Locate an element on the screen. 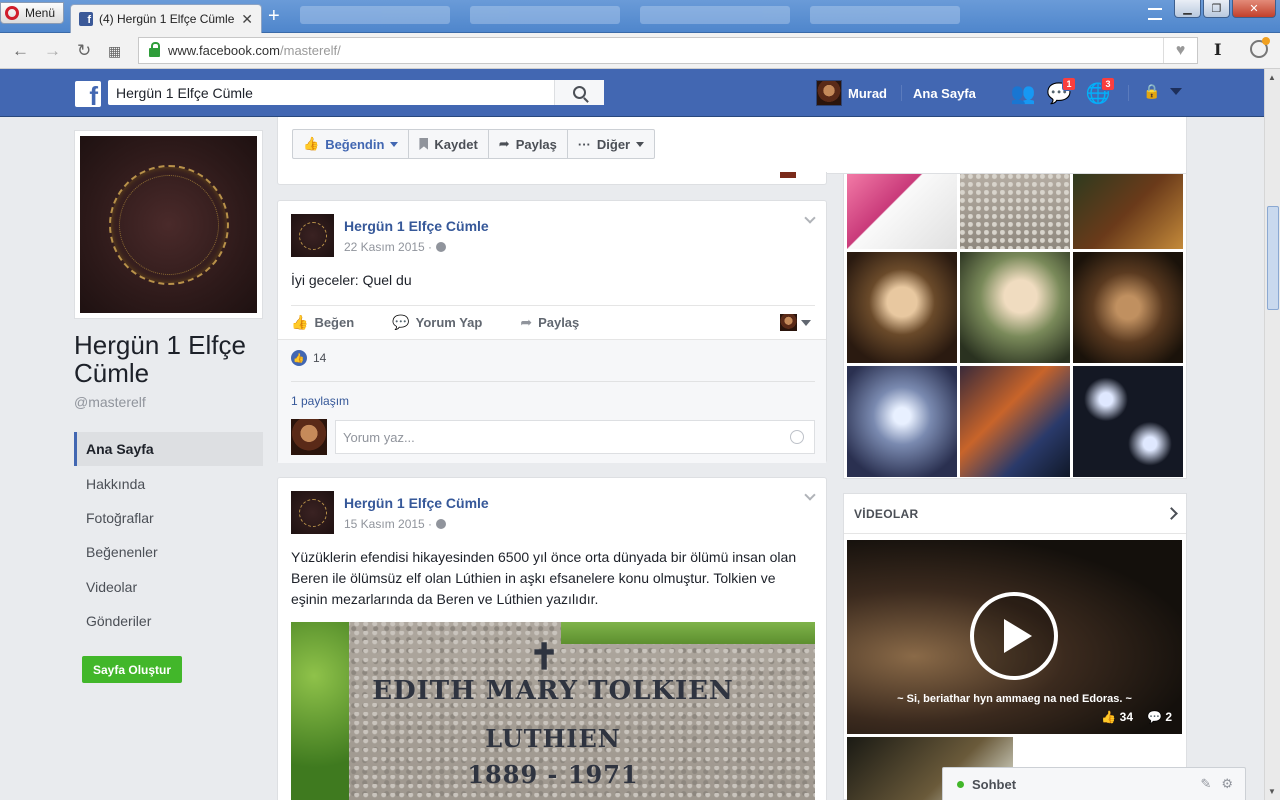  bookmark-heart-icon: ♥ is located at coordinates (1180, 50).